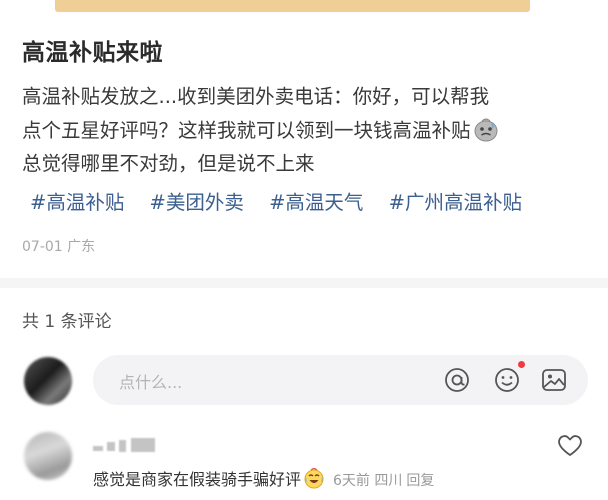 The image size is (608, 500). Describe the element at coordinates (457, 380) in the screenshot. I see `at-icon` at that location.